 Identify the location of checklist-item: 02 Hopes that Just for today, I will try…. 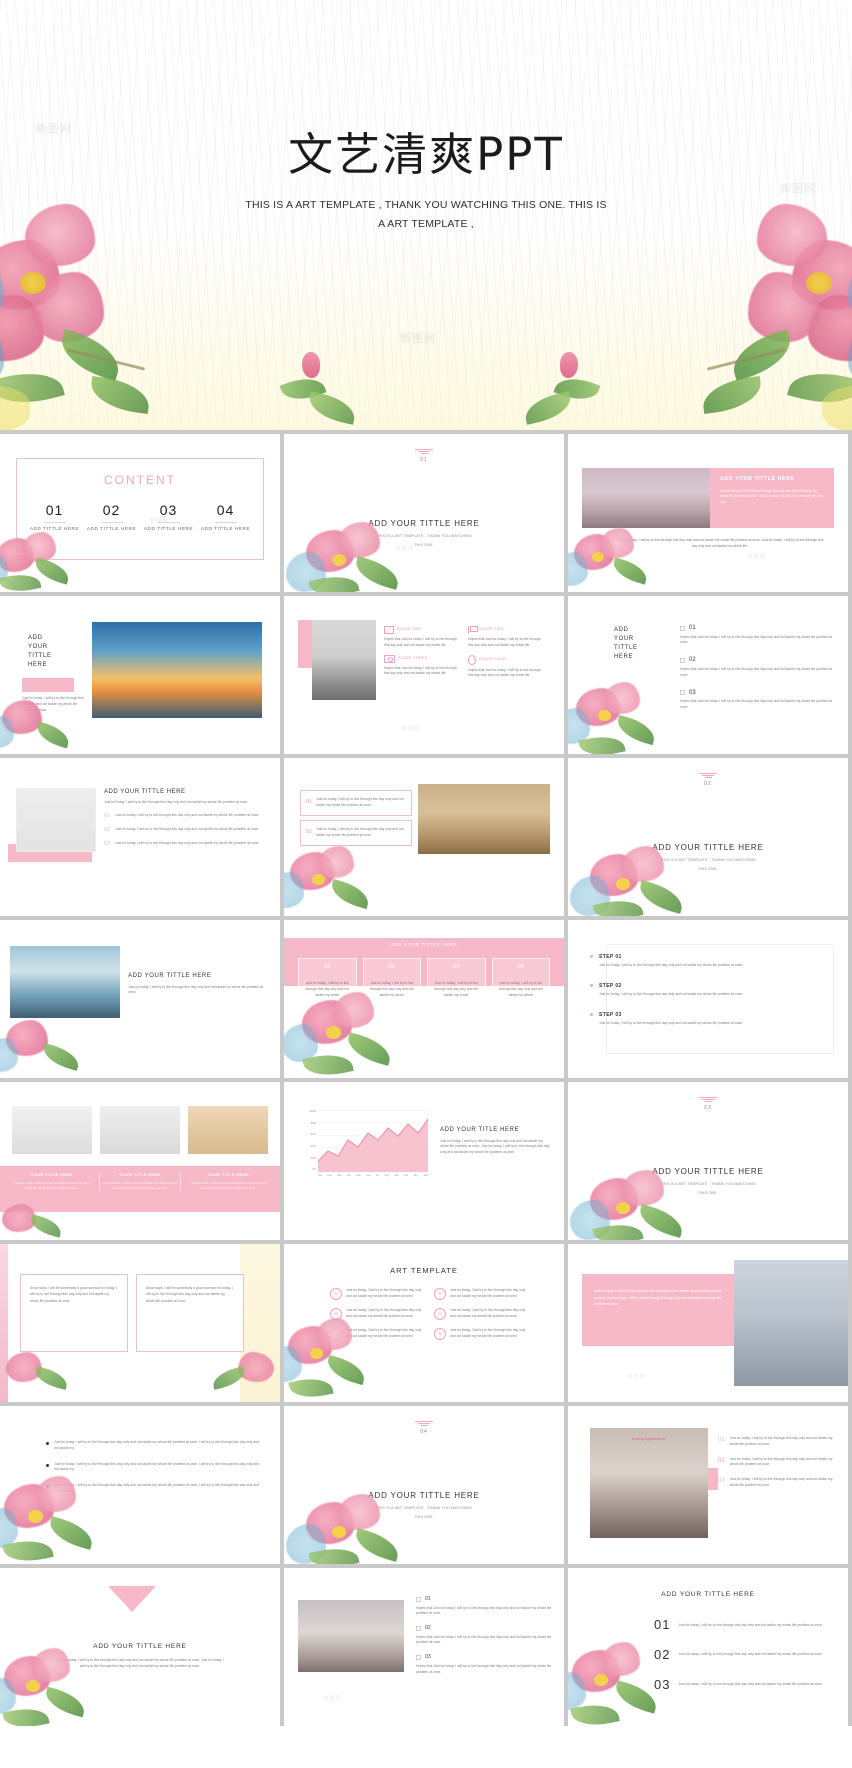
(758, 667).